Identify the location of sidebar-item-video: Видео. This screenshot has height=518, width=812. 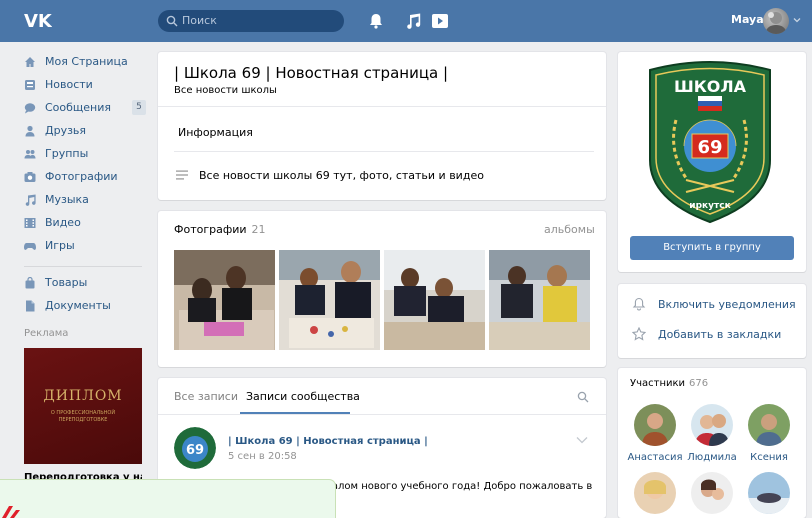
(87, 223).